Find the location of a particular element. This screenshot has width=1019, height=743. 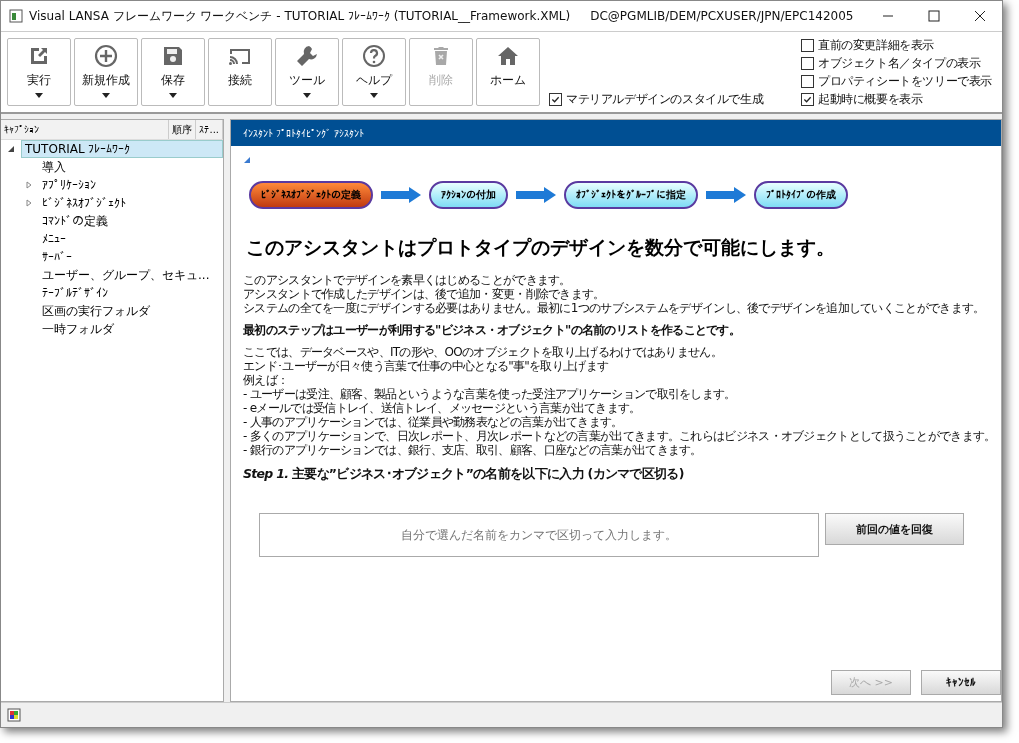

description-text: アシスタントで作成したデザインは、後で追加・変更・削除できます。 is located at coordinates (424, 294).